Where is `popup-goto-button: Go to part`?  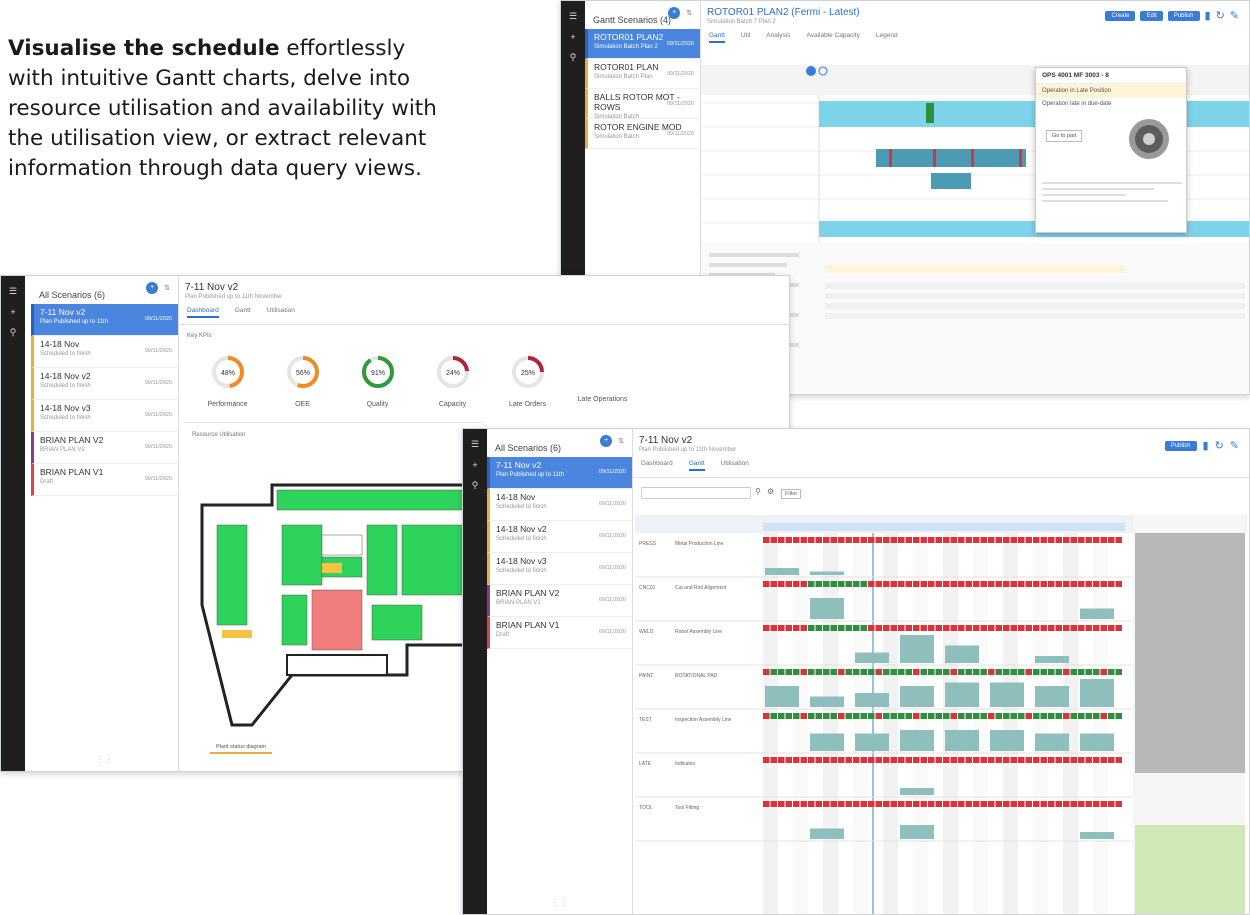
popup-goto-button: Go to part is located at coordinates (1064, 136).